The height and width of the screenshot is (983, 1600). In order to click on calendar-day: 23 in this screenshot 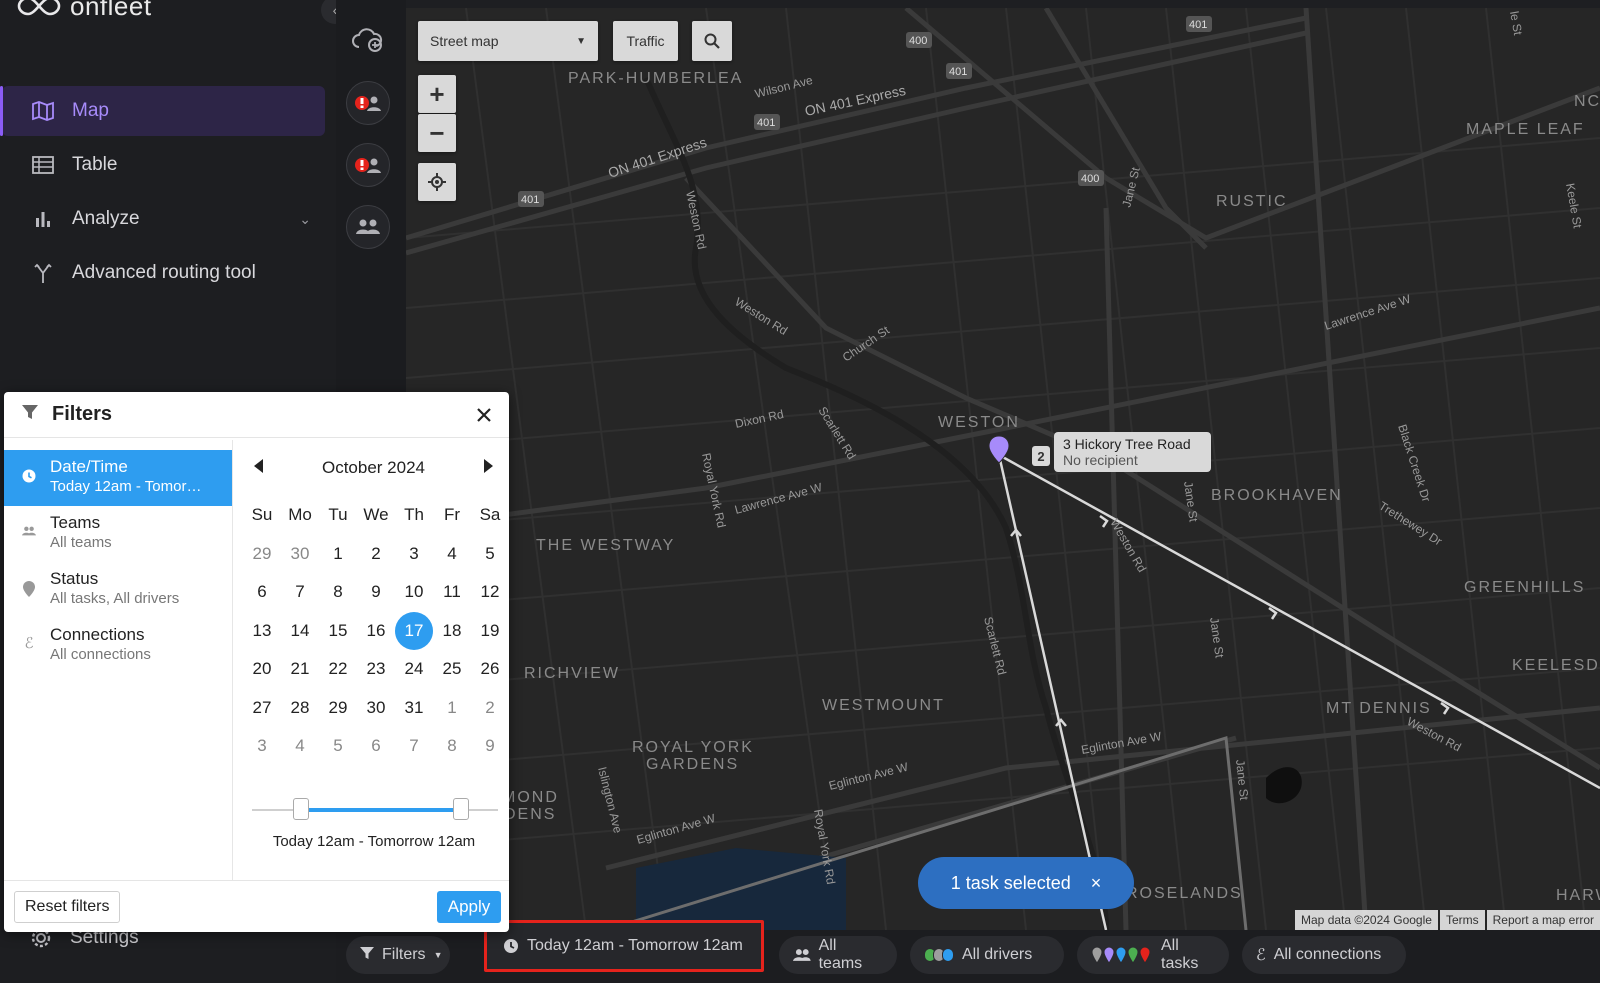, I will do `click(376, 669)`.